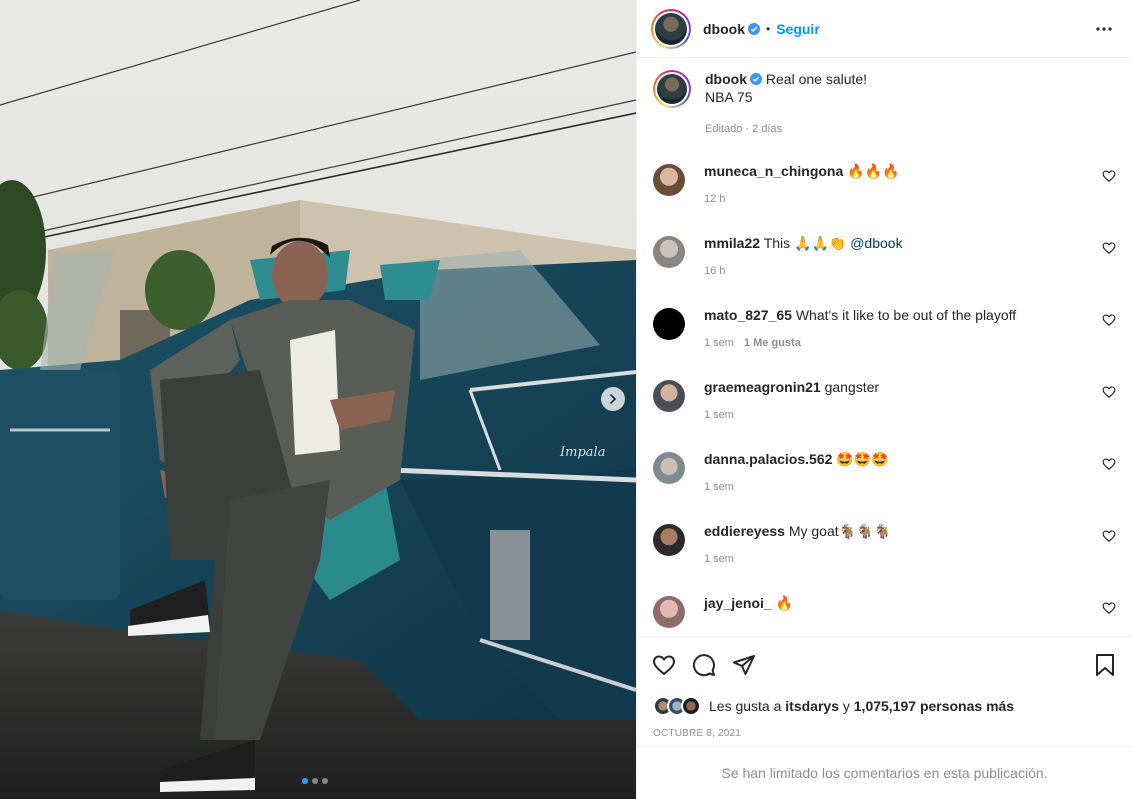 Image resolution: width=1132 pixels, height=799 pixels. What do you see at coordinates (816, 79) in the screenshot?
I see `caption-text-line1: Real one salute!` at bounding box center [816, 79].